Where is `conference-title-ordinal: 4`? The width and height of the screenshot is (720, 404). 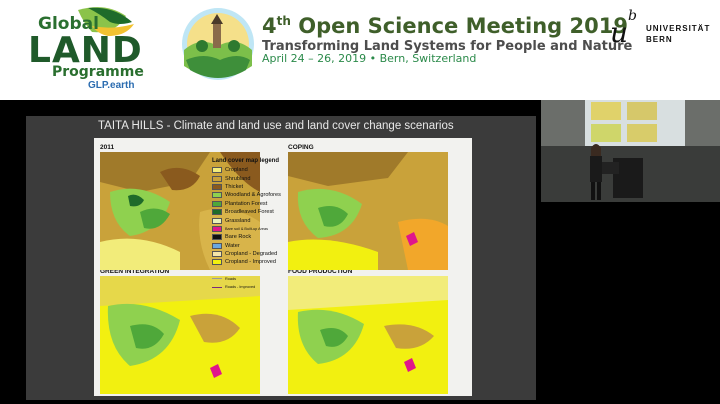
conference-title-ordinal: 4 is located at coordinates (269, 26).